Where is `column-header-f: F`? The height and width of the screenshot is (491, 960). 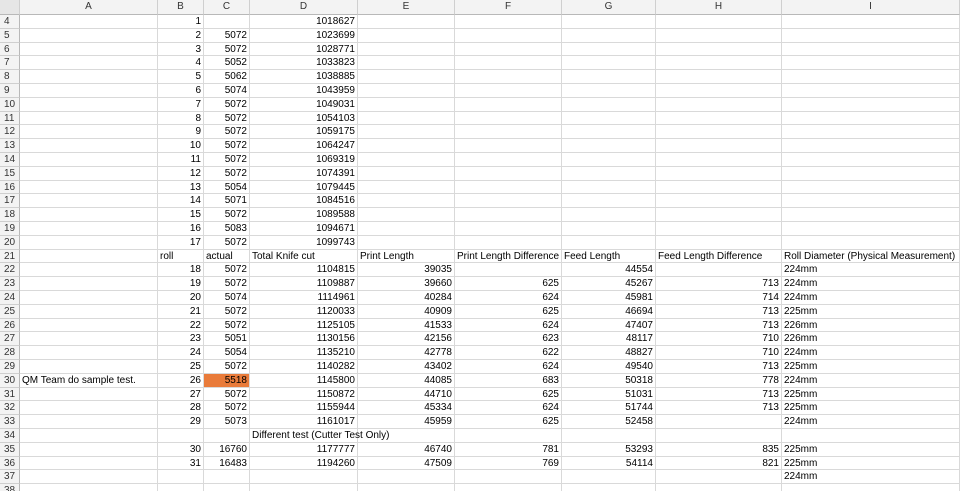 column-header-f: F is located at coordinates (508, 7).